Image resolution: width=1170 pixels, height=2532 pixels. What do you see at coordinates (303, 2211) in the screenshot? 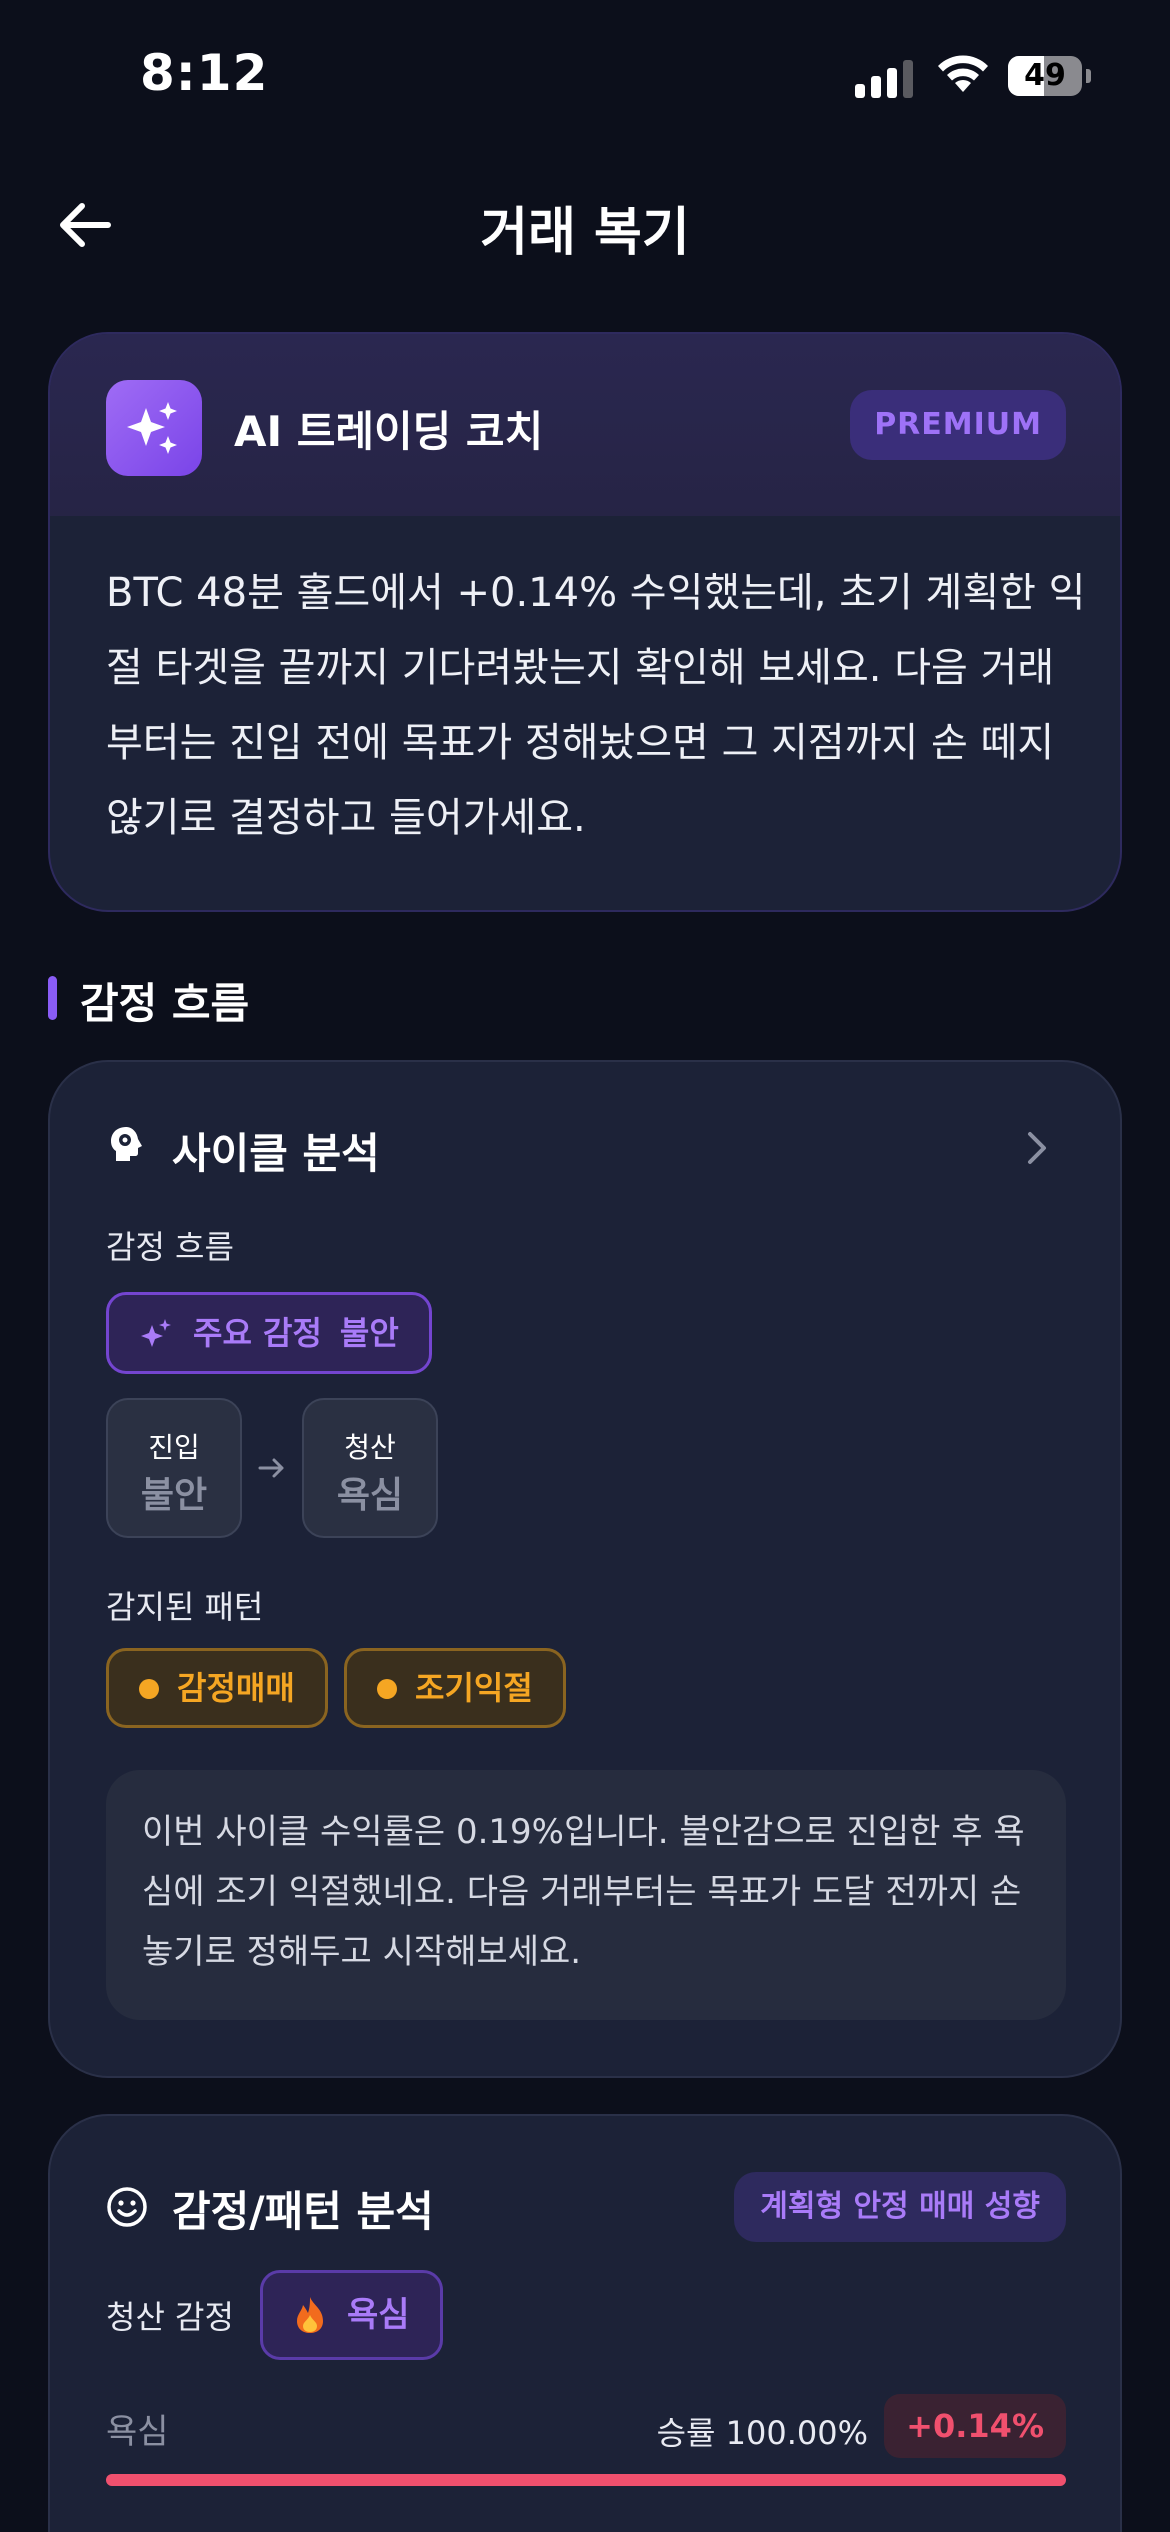
I see `emotion-pattern-title: 감정/패턴 분석` at bounding box center [303, 2211].